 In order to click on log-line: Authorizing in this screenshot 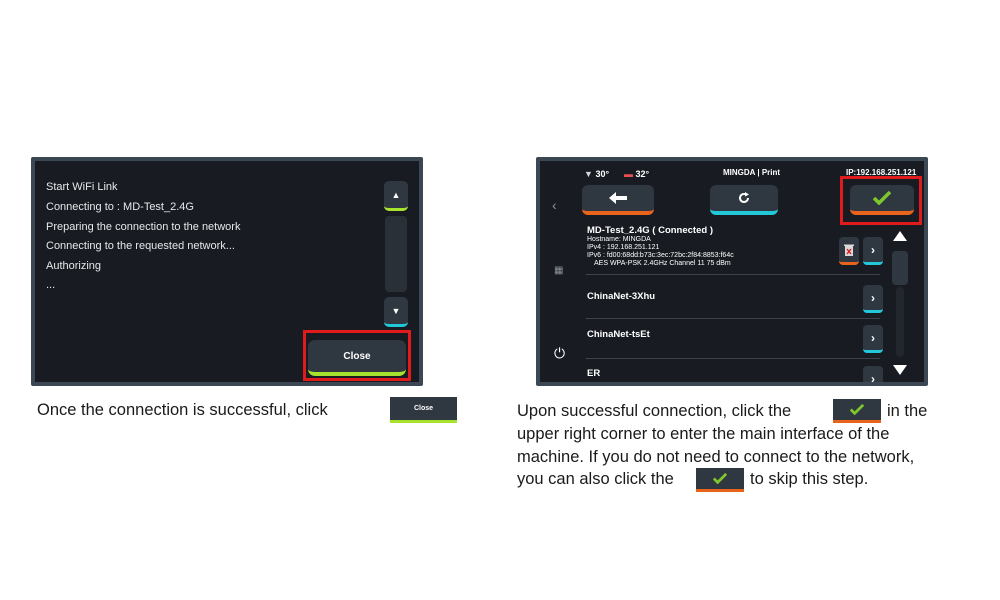, I will do `click(74, 266)`.